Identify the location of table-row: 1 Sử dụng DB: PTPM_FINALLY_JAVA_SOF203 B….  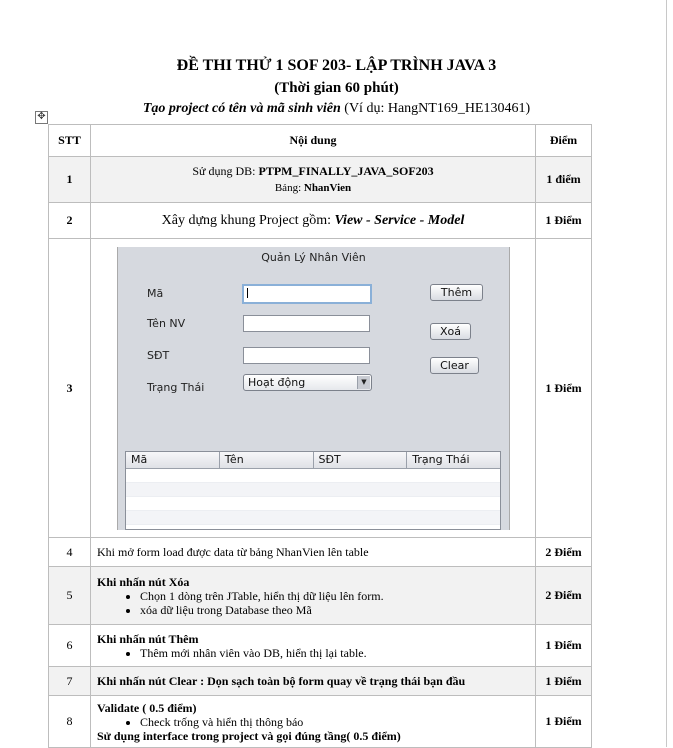
(320, 179).